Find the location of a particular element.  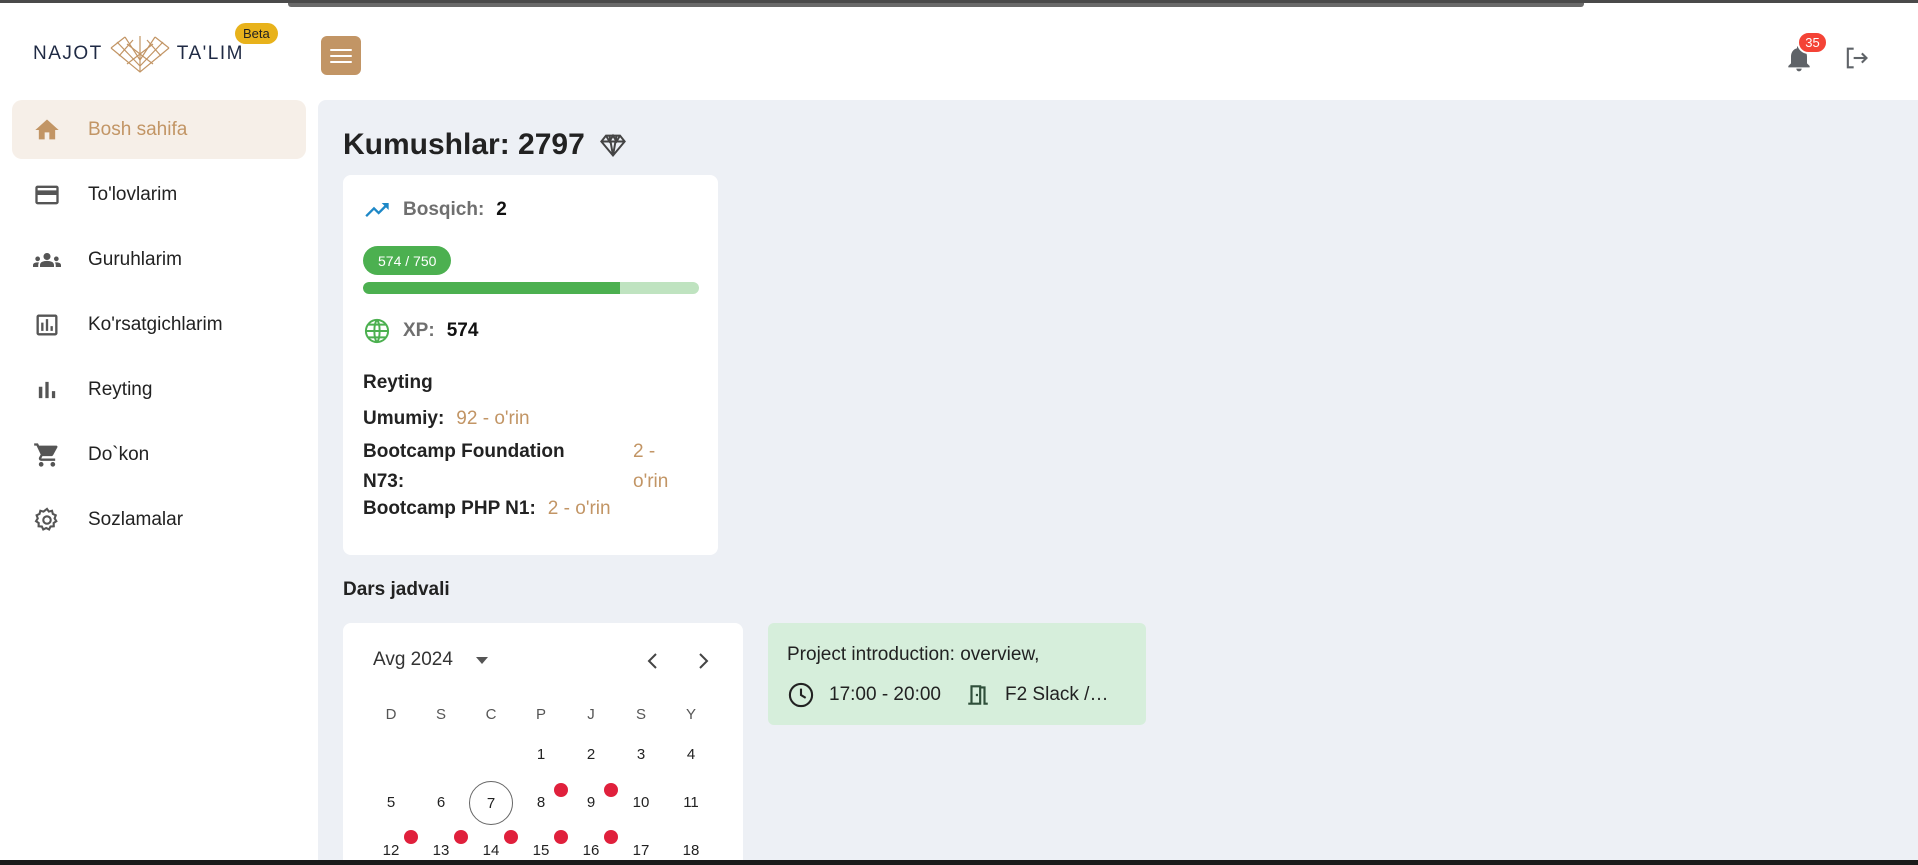

coins-title: Kumushlar: 2797 is located at coordinates (464, 144).